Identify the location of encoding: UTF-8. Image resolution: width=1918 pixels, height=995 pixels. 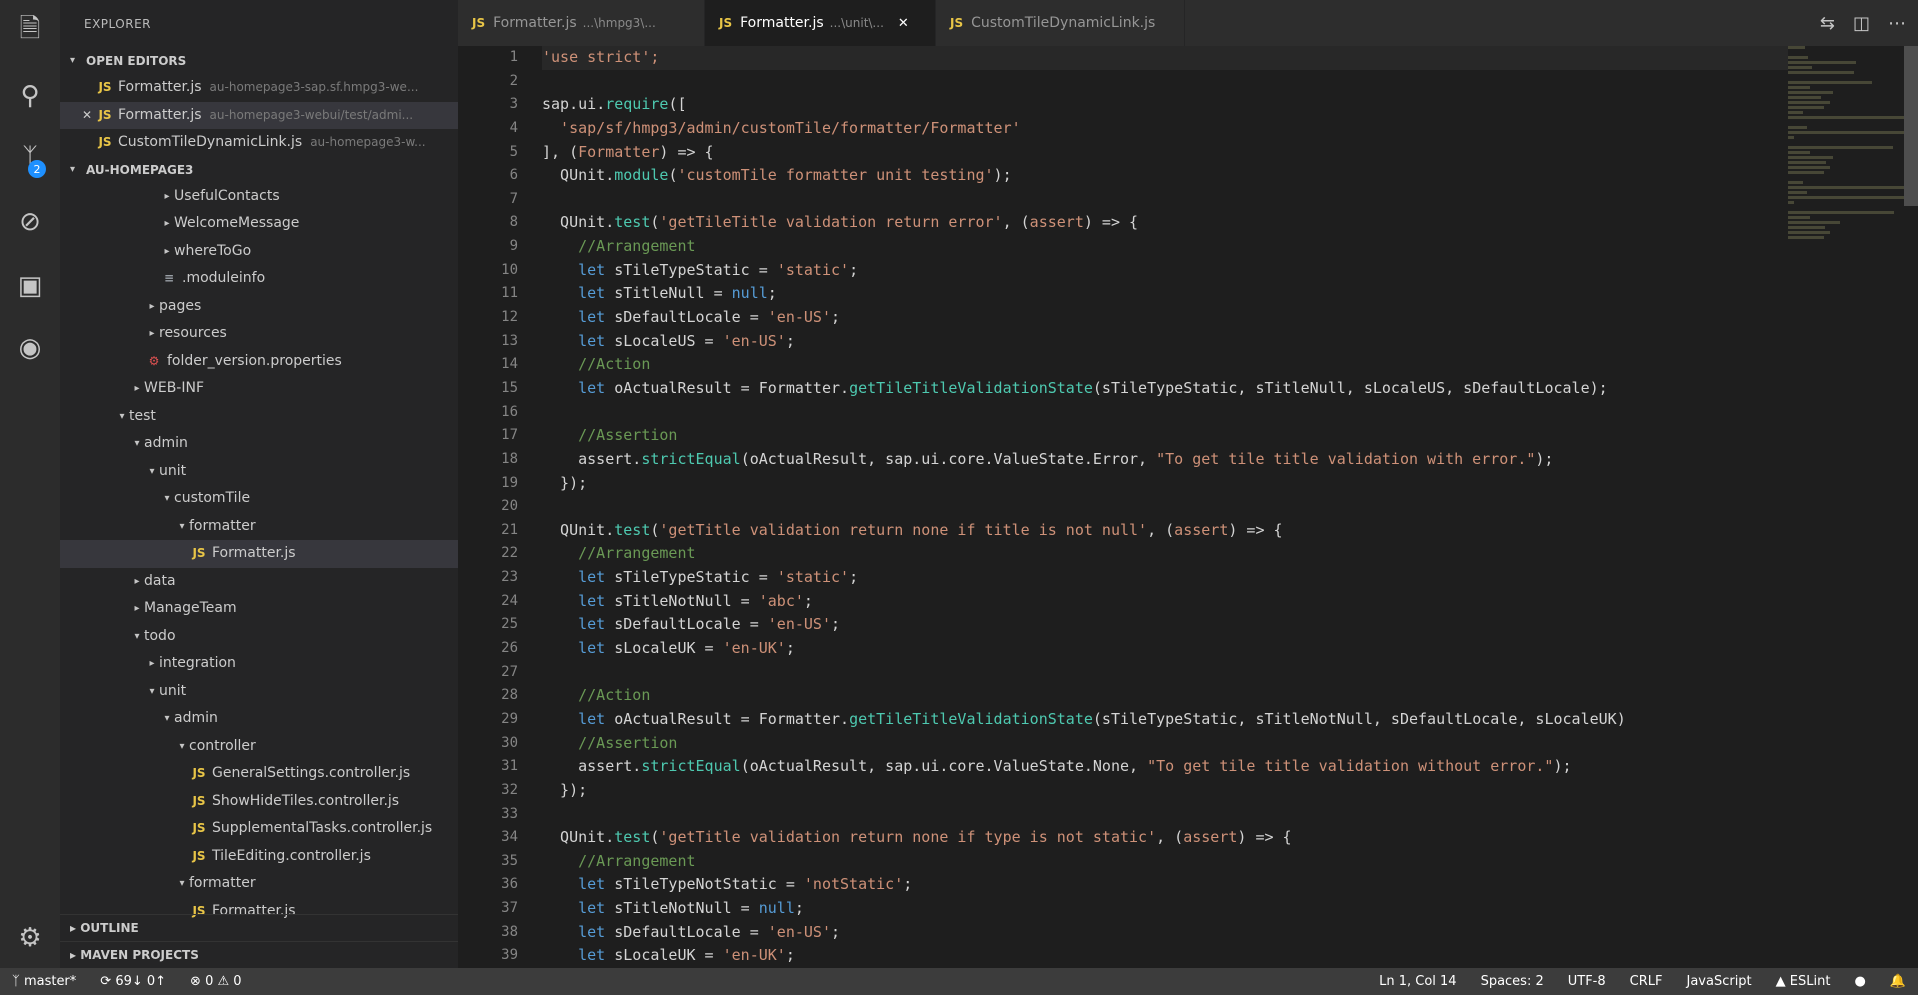
(1587, 981).